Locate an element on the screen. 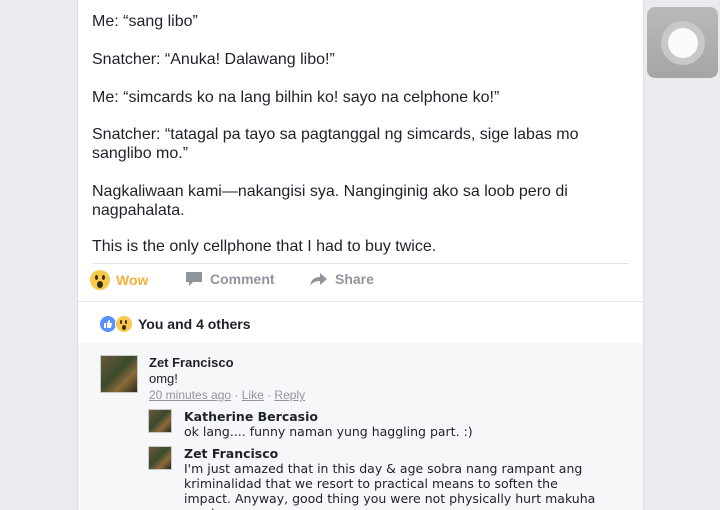 This screenshot has width=720, height=510. reply-author: Zet Francisco is located at coordinates (394, 453).